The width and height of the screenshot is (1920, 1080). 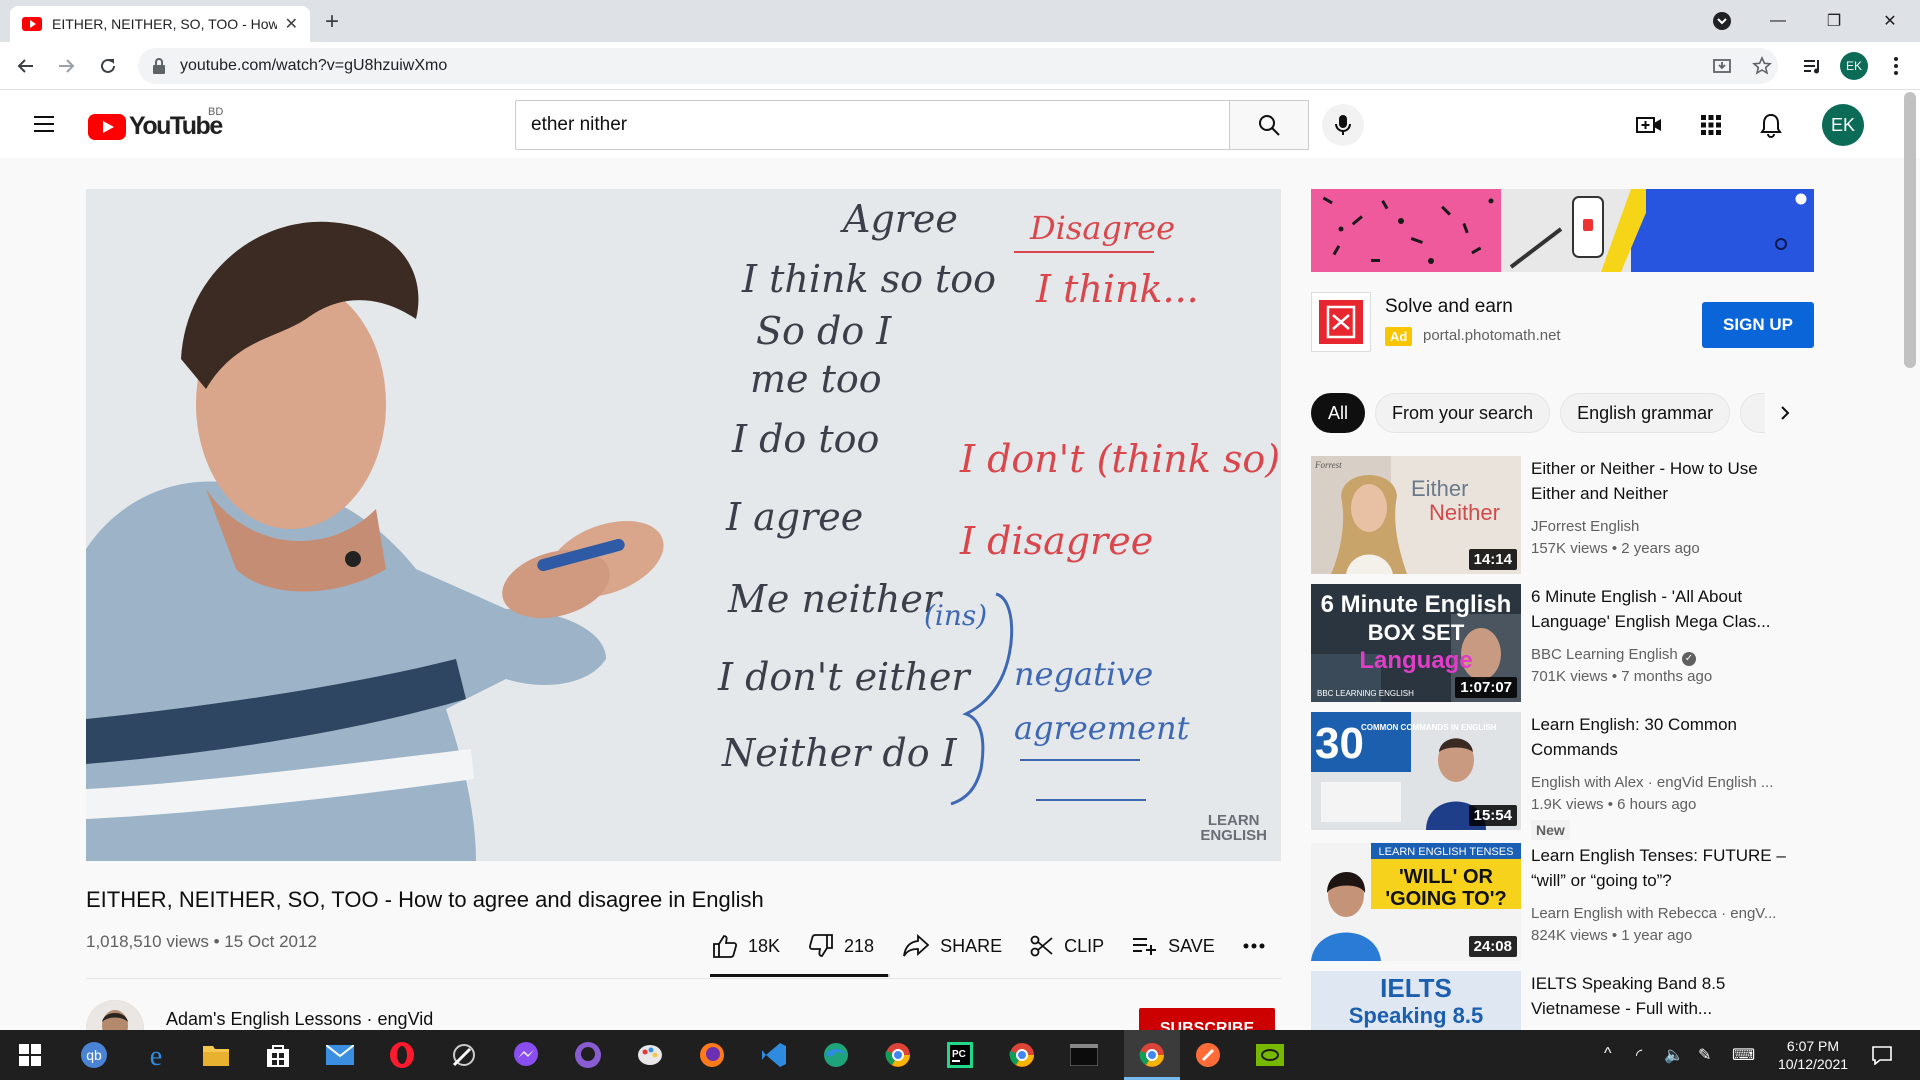 What do you see at coordinates (464, 1055) in the screenshot?
I see `satellite-app-icon` at bounding box center [464, 1055].